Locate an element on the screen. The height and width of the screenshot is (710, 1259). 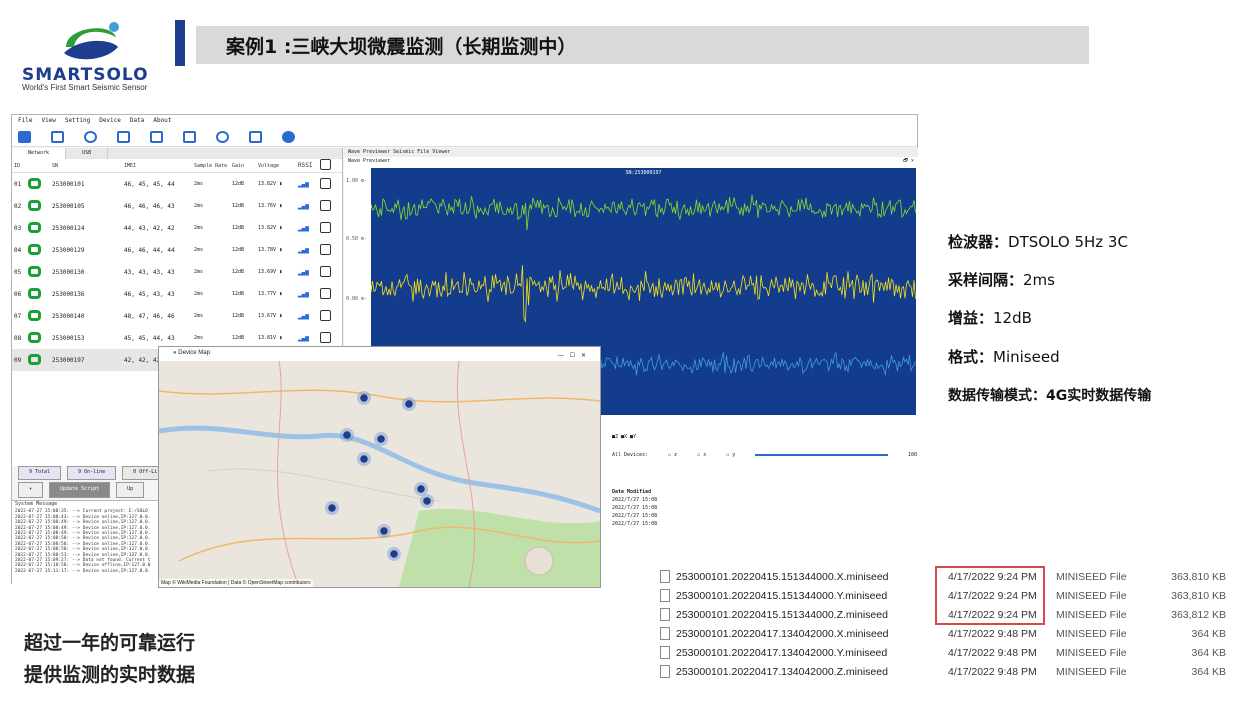
device-imei: 46, 46, 44, 44 is located at coordinates (149, 250).